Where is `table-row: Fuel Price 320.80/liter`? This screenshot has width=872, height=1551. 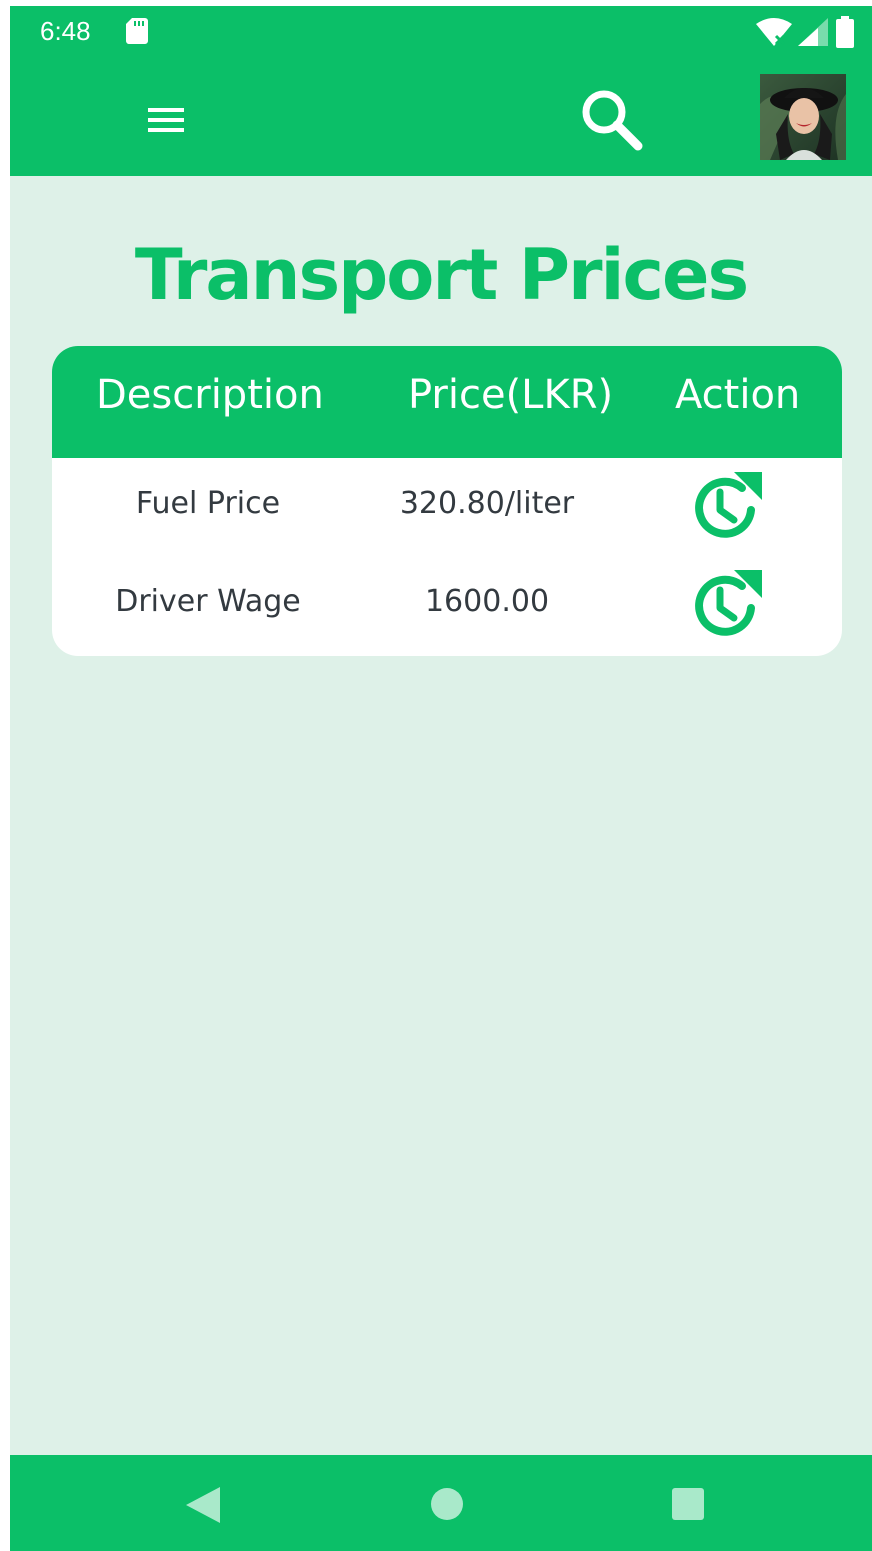 table-row: Fuel Price 320.80/liter is located at coordinates (447, 507).